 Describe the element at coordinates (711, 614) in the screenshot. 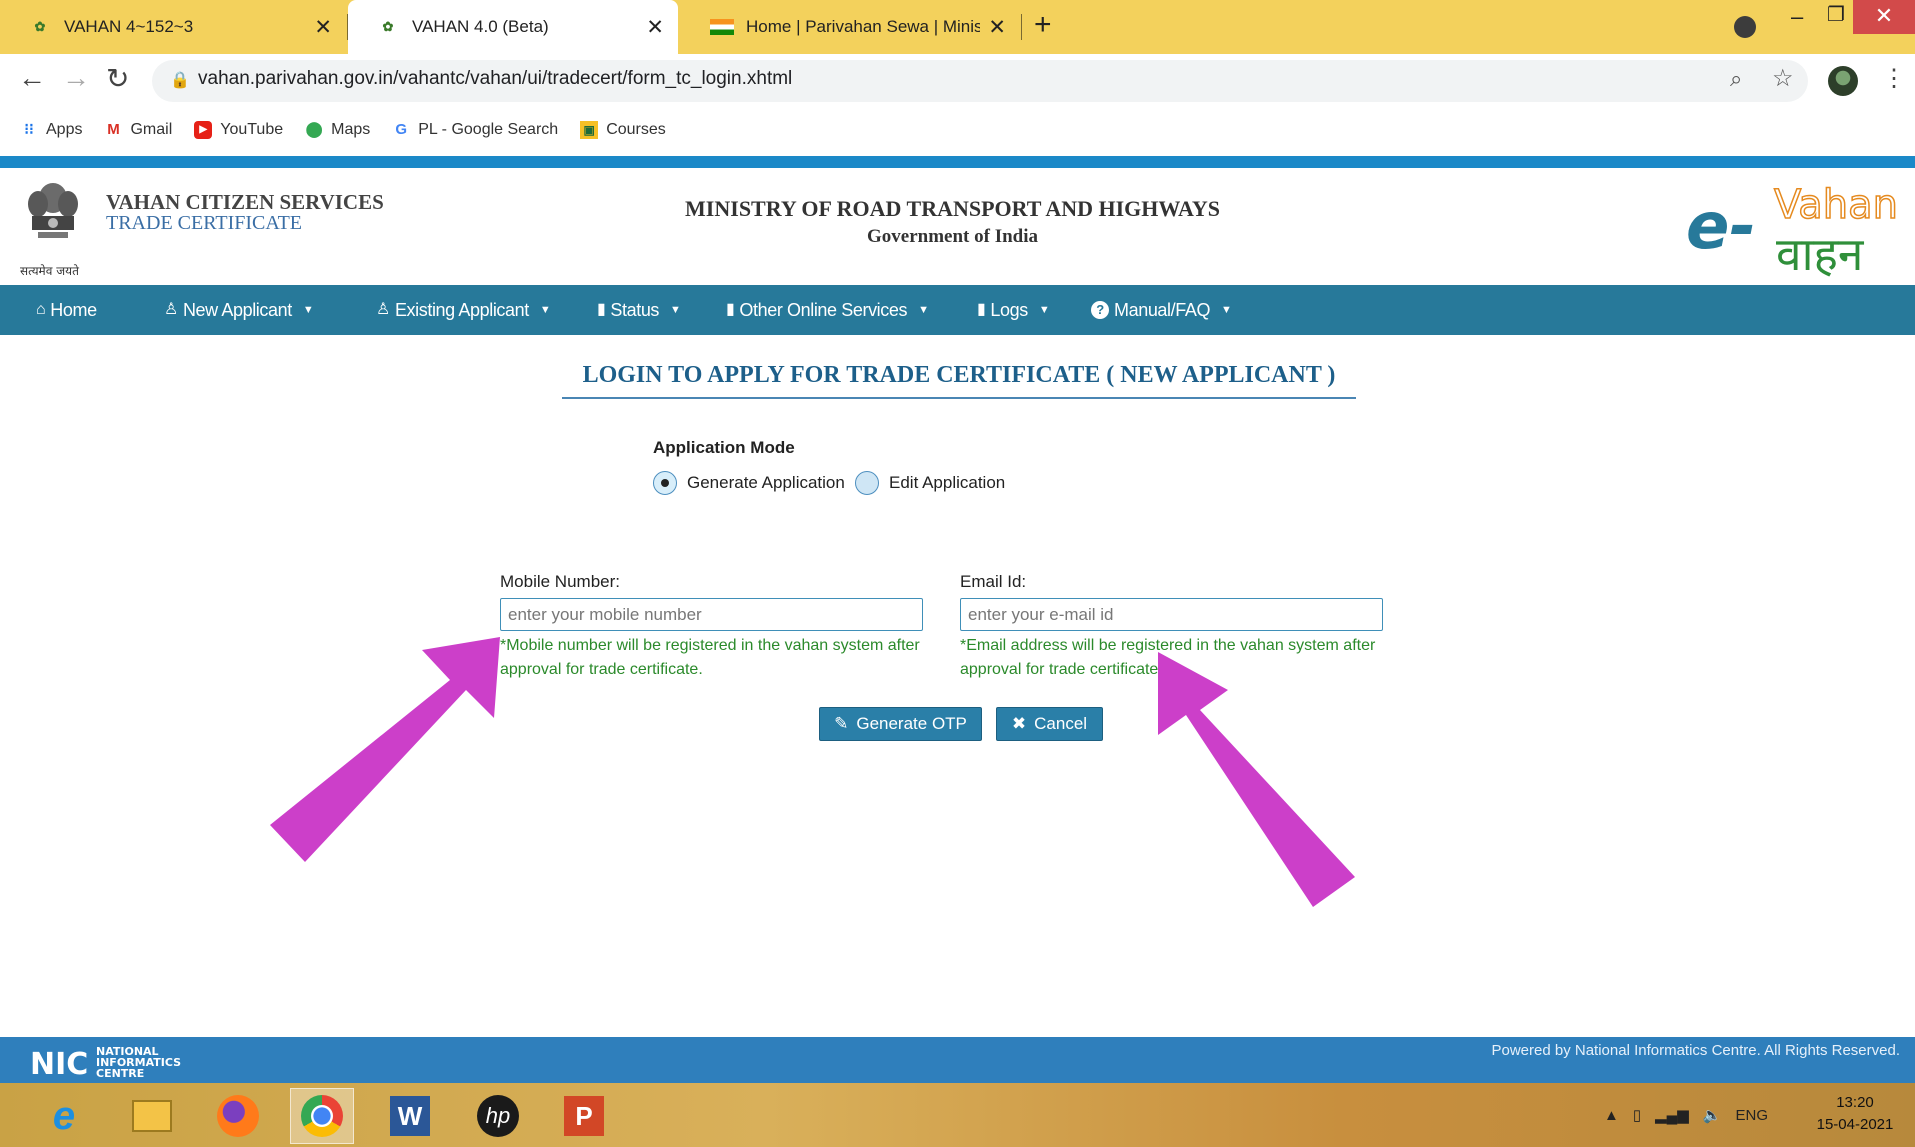

I see `mobile-number-input` at that location.